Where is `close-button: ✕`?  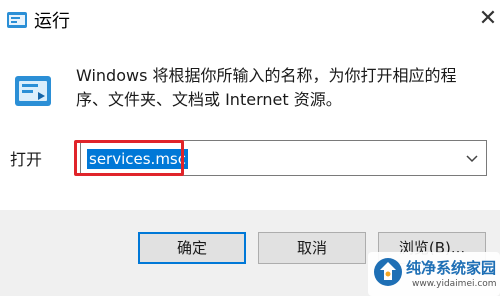 close-button: ✕ is located at coordinates (488, 20).